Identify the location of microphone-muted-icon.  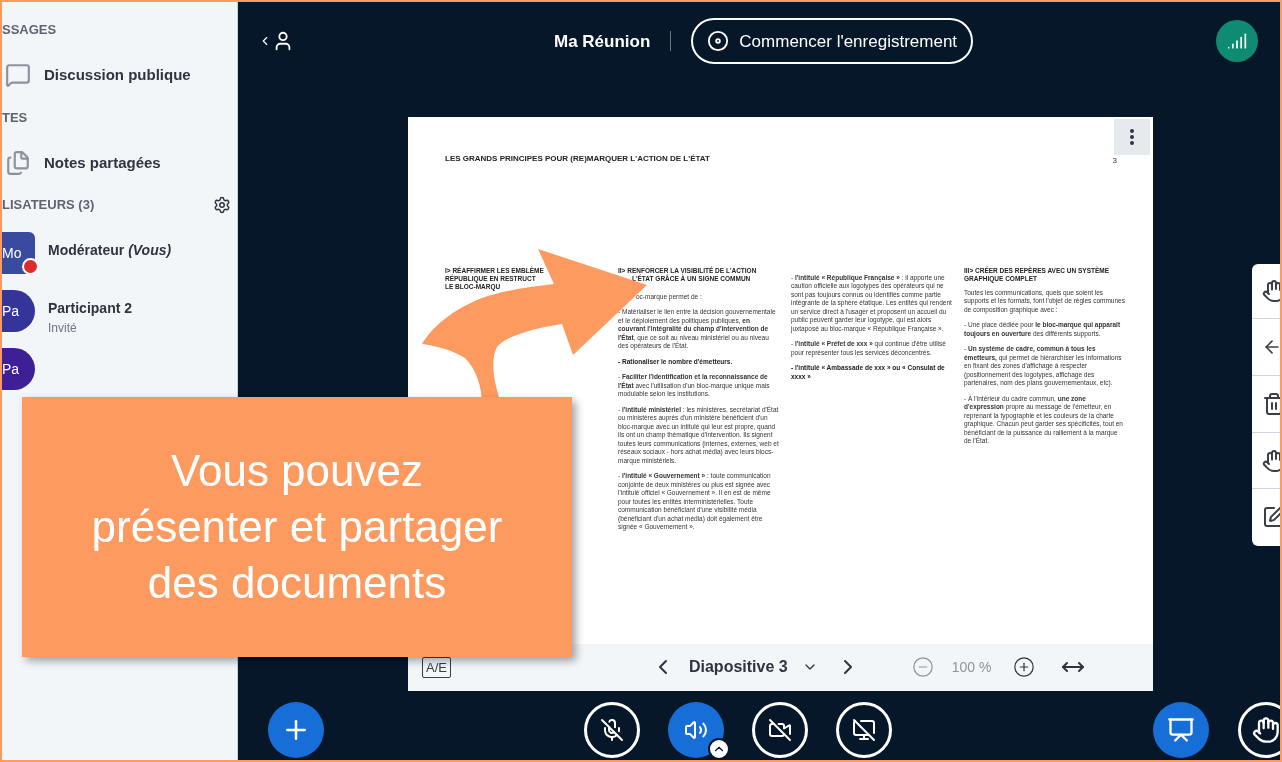
(612, 729).